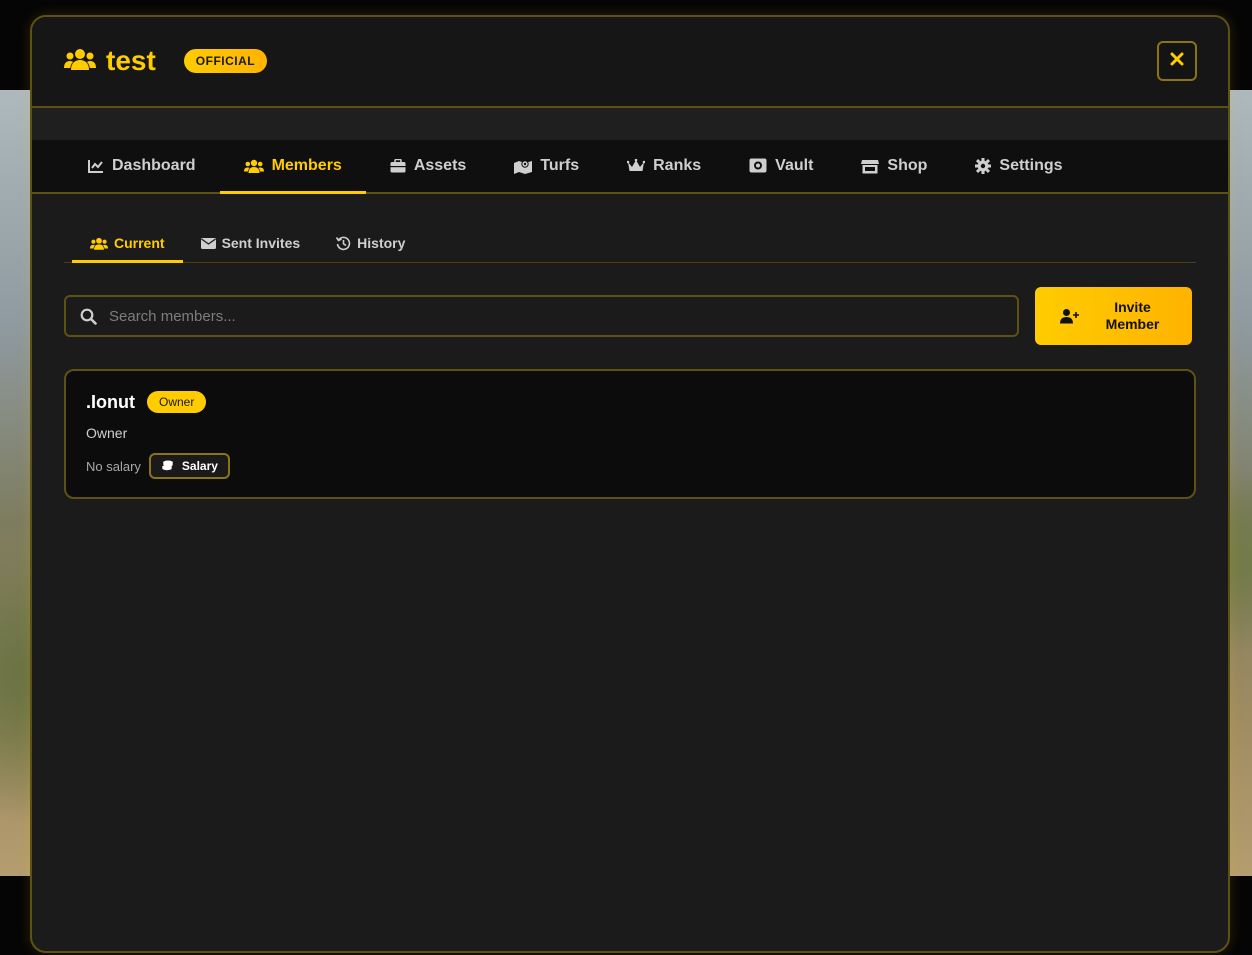 This screenshot has height=955, width=1252. What do you see at coordinates (440, 165) in the screenshot?
I see `tab-label: Assets` at bounding box center [440, 165].